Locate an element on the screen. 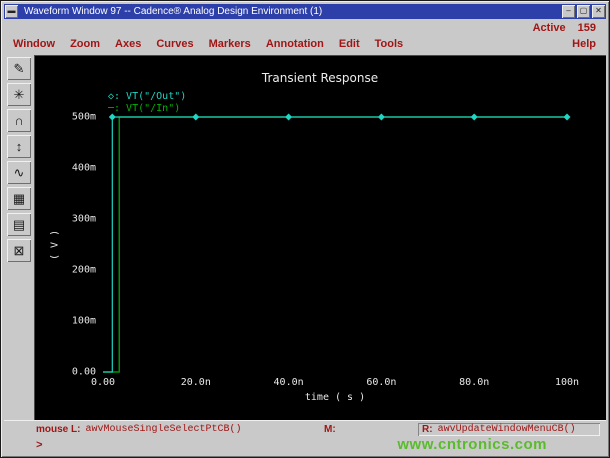 The height and width of the screenshot is (458, 610). active-status: Active 159 is located at coordinates (564, 28).